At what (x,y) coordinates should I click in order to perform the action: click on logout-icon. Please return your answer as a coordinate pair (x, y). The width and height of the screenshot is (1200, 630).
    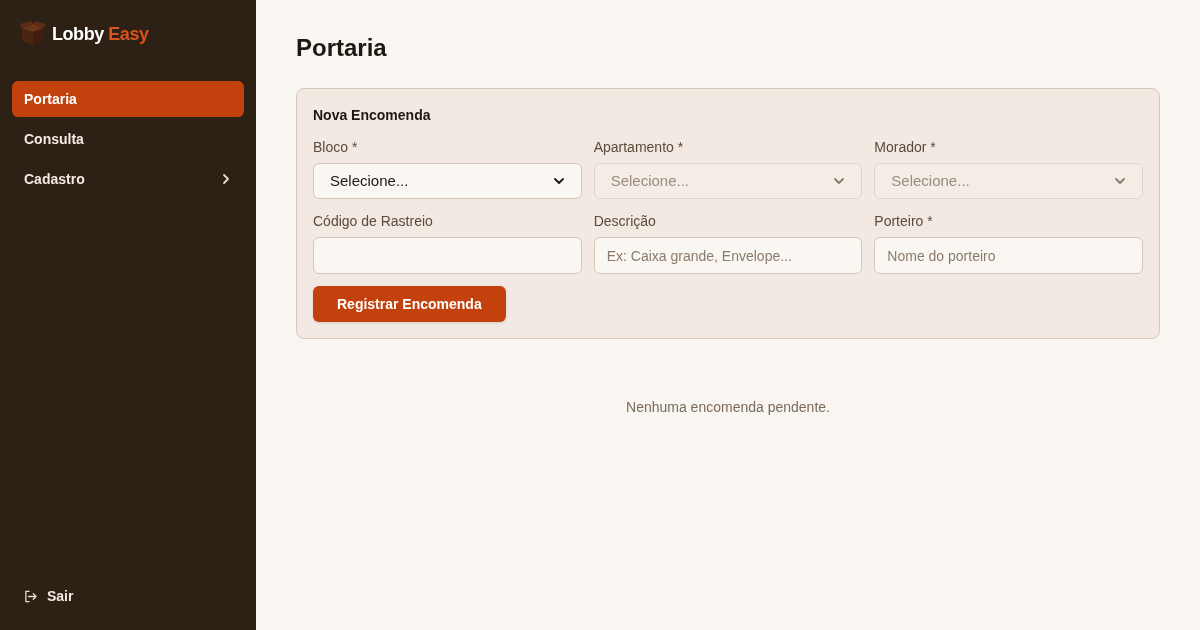
    Looking at the image, I should click on (30, 596).